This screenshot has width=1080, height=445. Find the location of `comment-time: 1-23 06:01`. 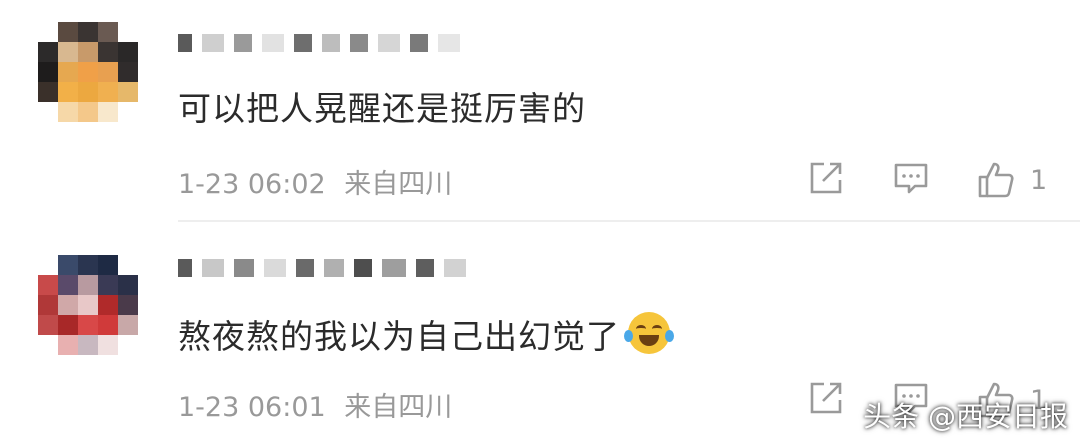

comment-time: 1-23 06:01 is located at coordinates (252, 407).